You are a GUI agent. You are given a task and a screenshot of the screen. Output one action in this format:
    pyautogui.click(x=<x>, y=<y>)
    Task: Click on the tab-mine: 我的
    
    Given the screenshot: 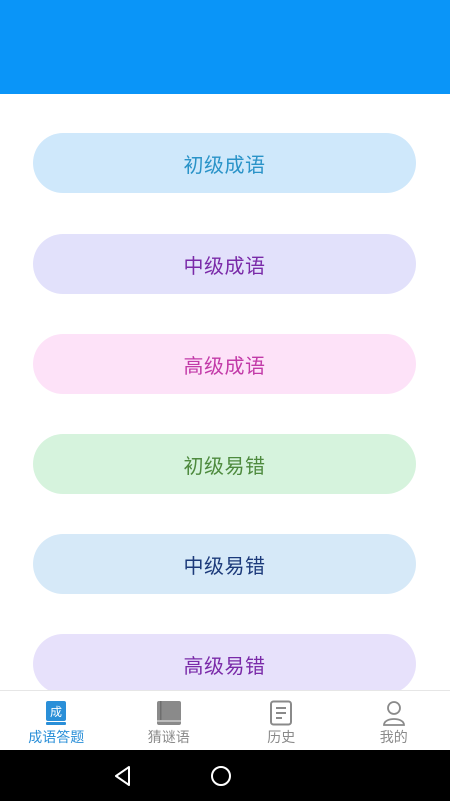 What is the action you would take?
    pyautogui.click(x=394, y=720)
    